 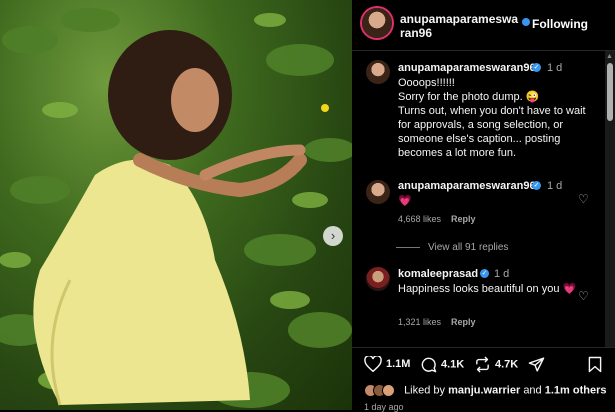 I want to click on caption-line: for approvals, a song selection, or, so click(x=481, y=125).